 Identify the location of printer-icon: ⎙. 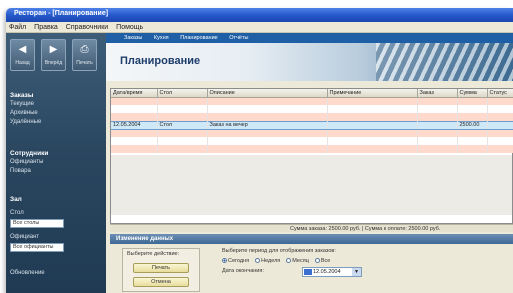
(84, 49).